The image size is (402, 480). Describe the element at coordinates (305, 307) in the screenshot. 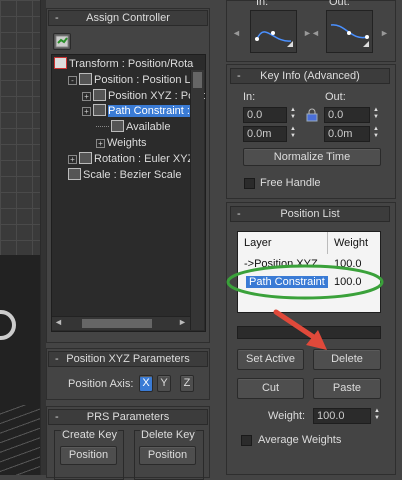

I see `annotation-overlay` at that location.